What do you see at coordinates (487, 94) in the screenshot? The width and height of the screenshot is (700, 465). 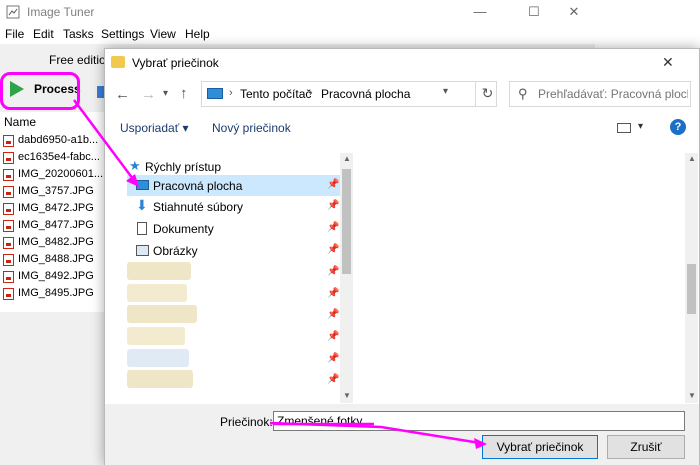 I see `refresh-icon: ↻` at bounding box center [487, 94].